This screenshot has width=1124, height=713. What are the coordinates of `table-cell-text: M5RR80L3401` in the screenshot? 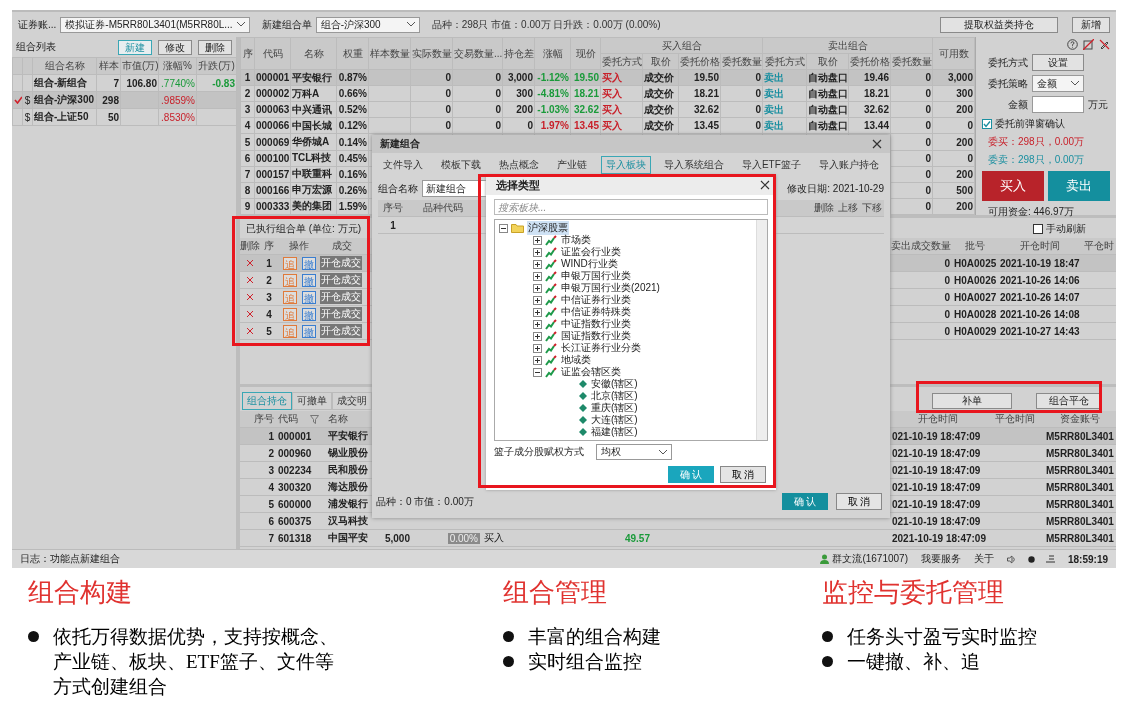 It's located at (1080, 470).